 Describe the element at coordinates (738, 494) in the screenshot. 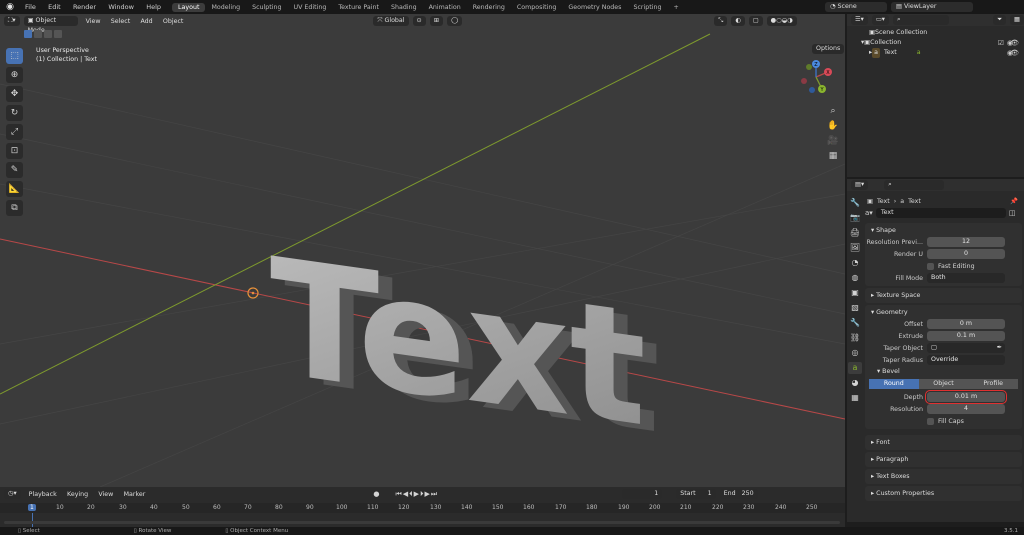

I see `end-frame-field: End 250` at that location.